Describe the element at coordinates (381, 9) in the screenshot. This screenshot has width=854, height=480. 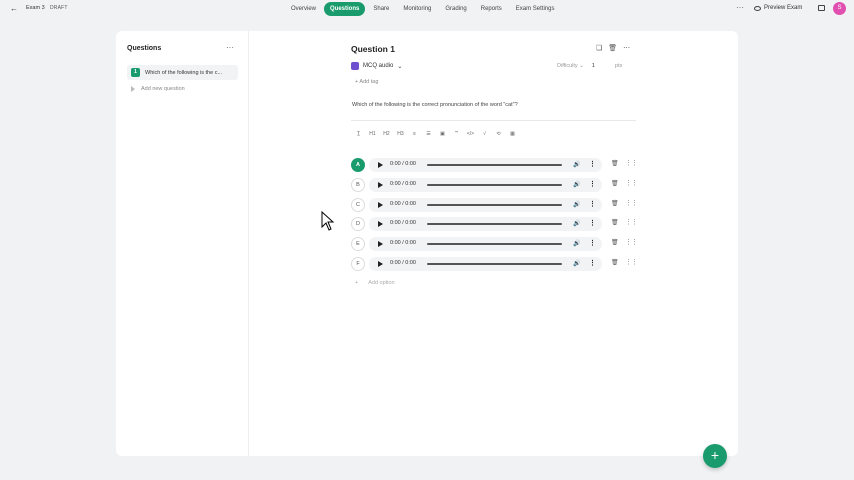
I see `tab-share: Share` at that location.